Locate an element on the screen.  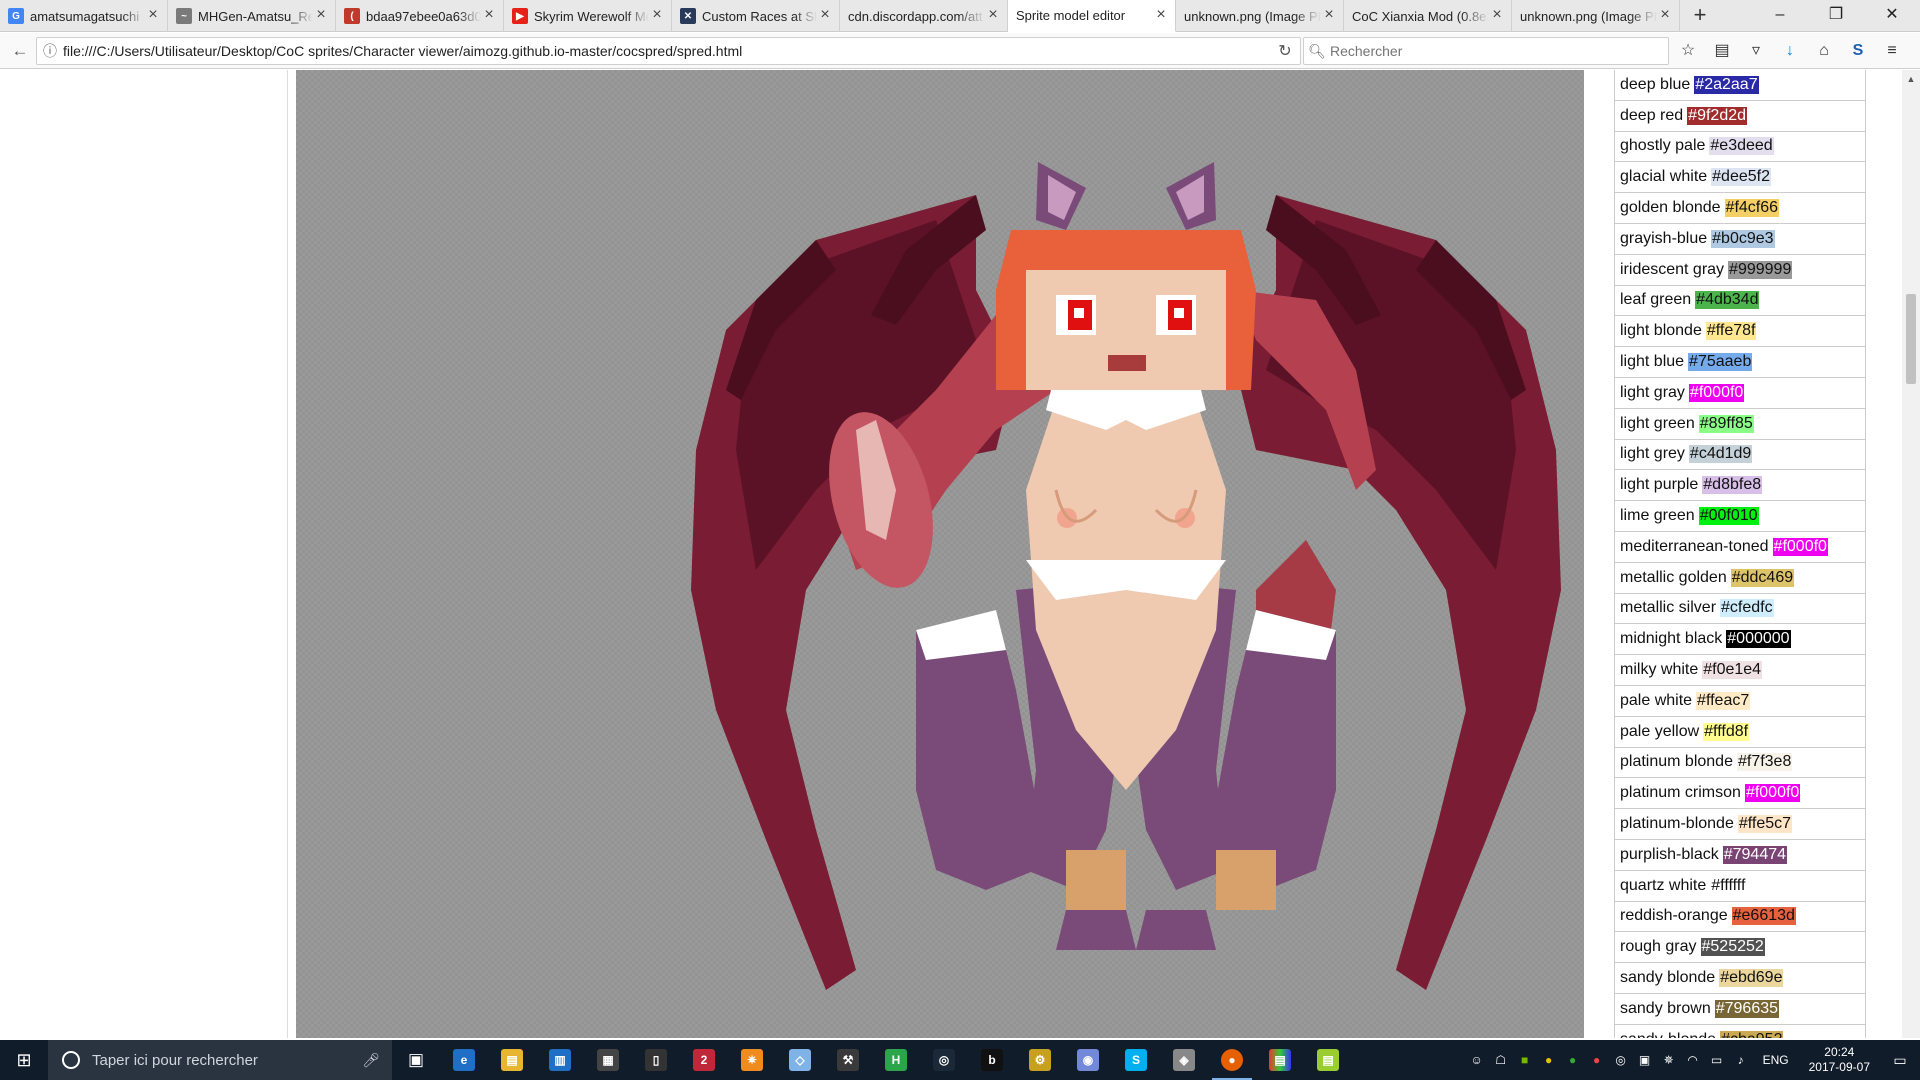
tab-1: ~ MHGen-Amatsu_Ren × is located at coordinates (252, 16).